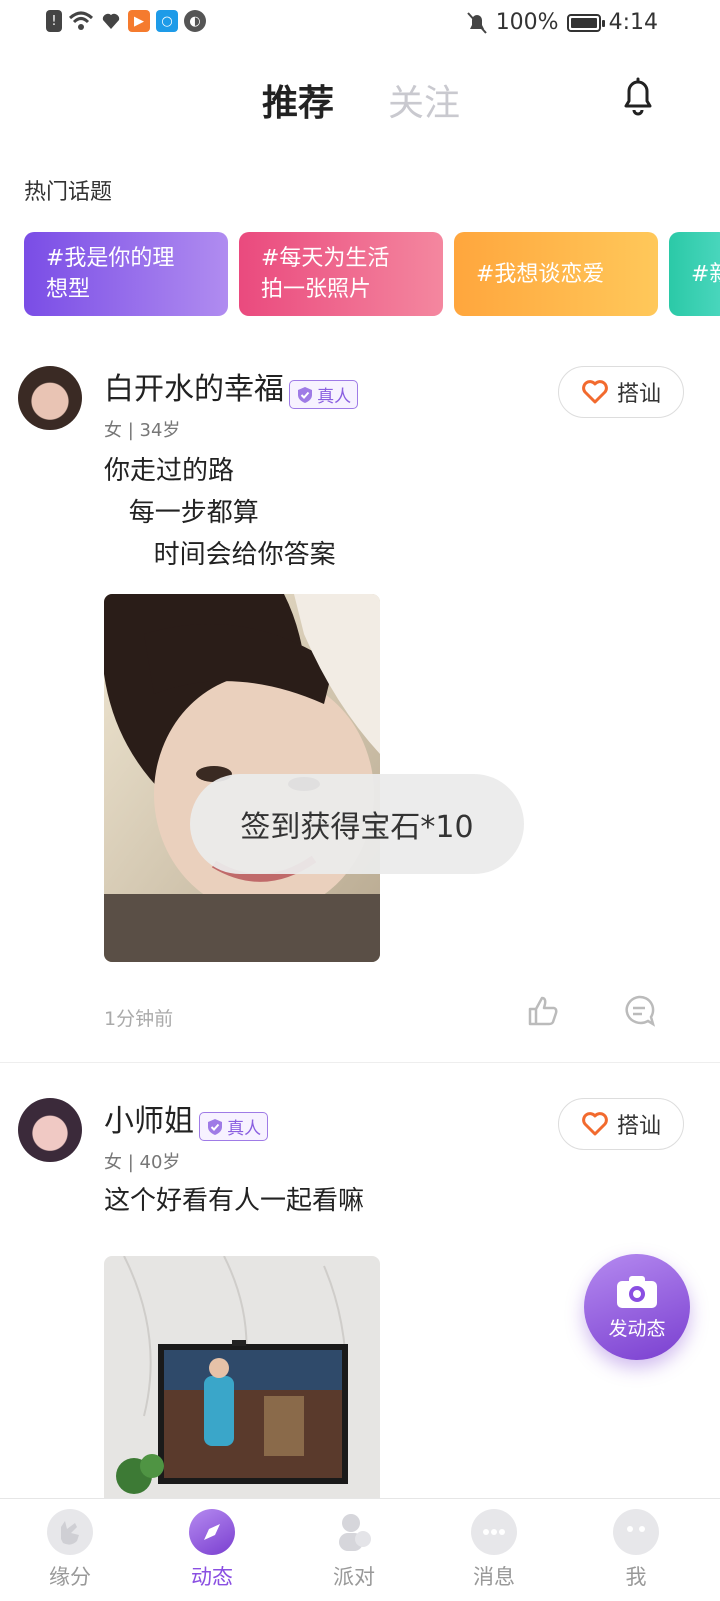 The height and width of the screenshot is (1601, 720). I want to click on like-icon, so click(543, 1011).